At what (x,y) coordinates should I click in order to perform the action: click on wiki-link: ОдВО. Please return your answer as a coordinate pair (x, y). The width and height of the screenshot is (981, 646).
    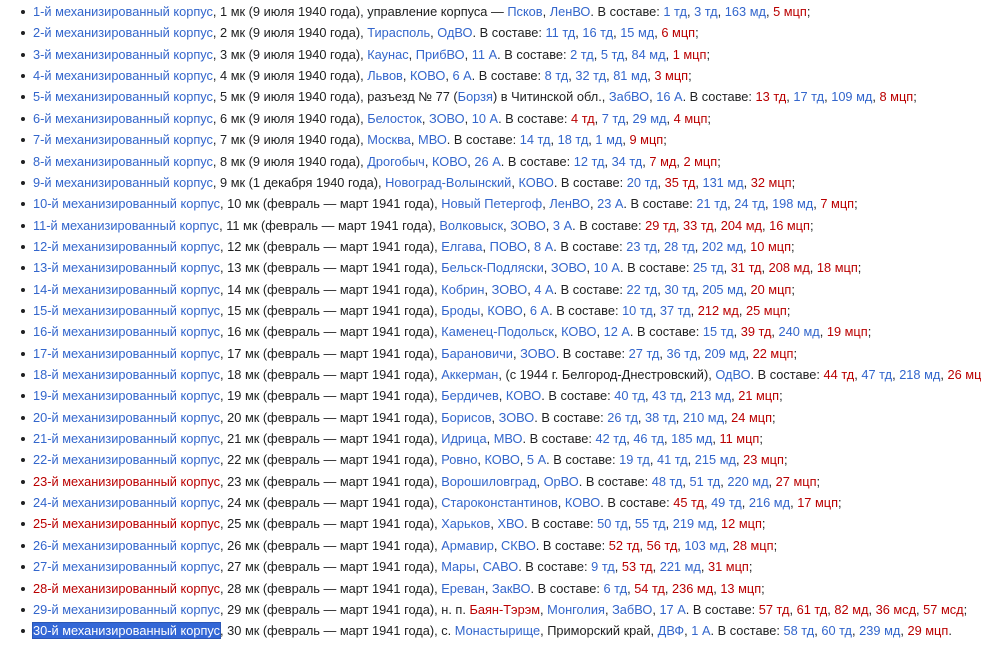
    Looking at the image, I should click on (732, 374).